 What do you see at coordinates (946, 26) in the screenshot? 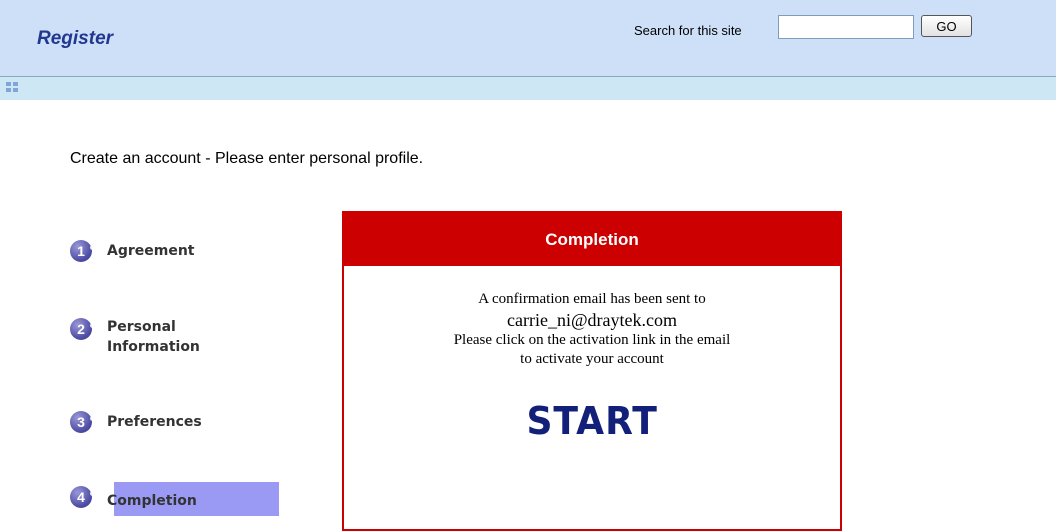
I see `go-button: GO` at bounding box center [946, 26].